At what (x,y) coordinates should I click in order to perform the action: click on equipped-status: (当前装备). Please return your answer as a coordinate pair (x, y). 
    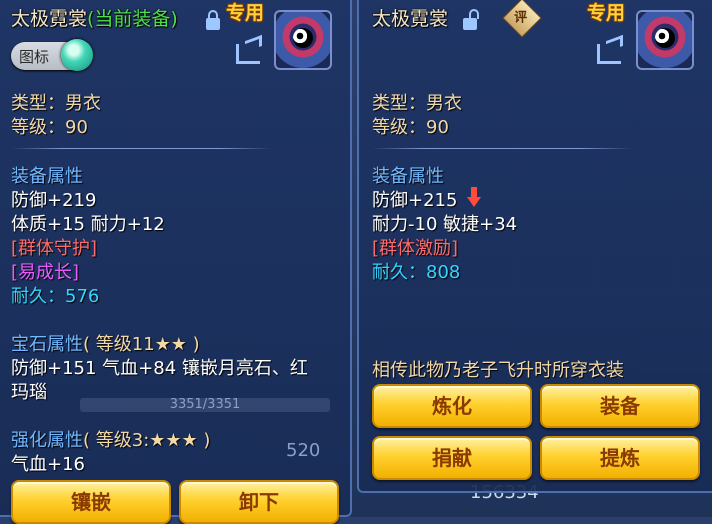
    Looking at the image, I should click on (132, 19).